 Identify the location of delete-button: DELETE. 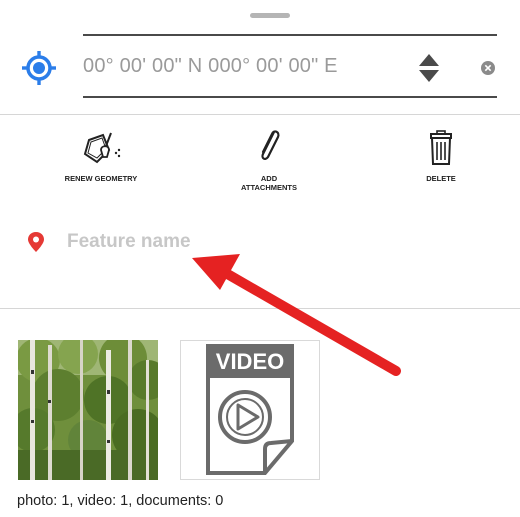
(441, 166).